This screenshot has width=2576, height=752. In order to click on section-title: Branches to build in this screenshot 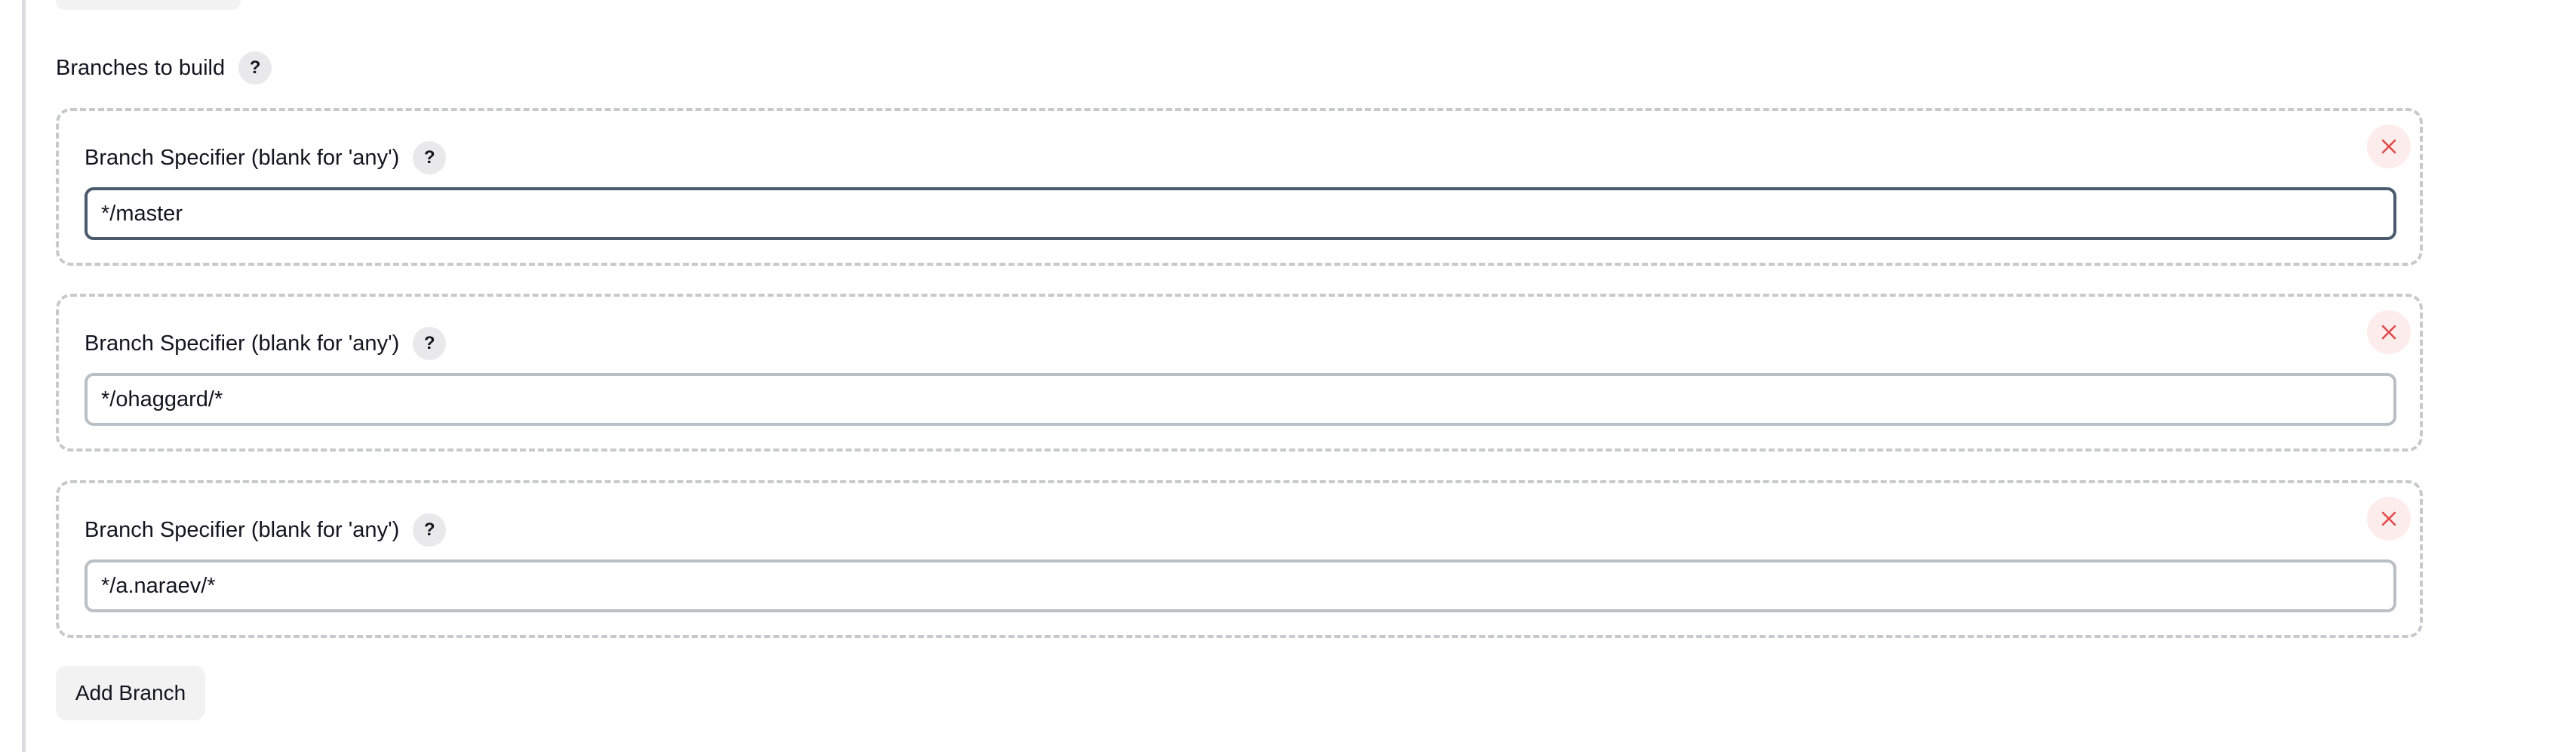, I will do `click(141, 67)`.